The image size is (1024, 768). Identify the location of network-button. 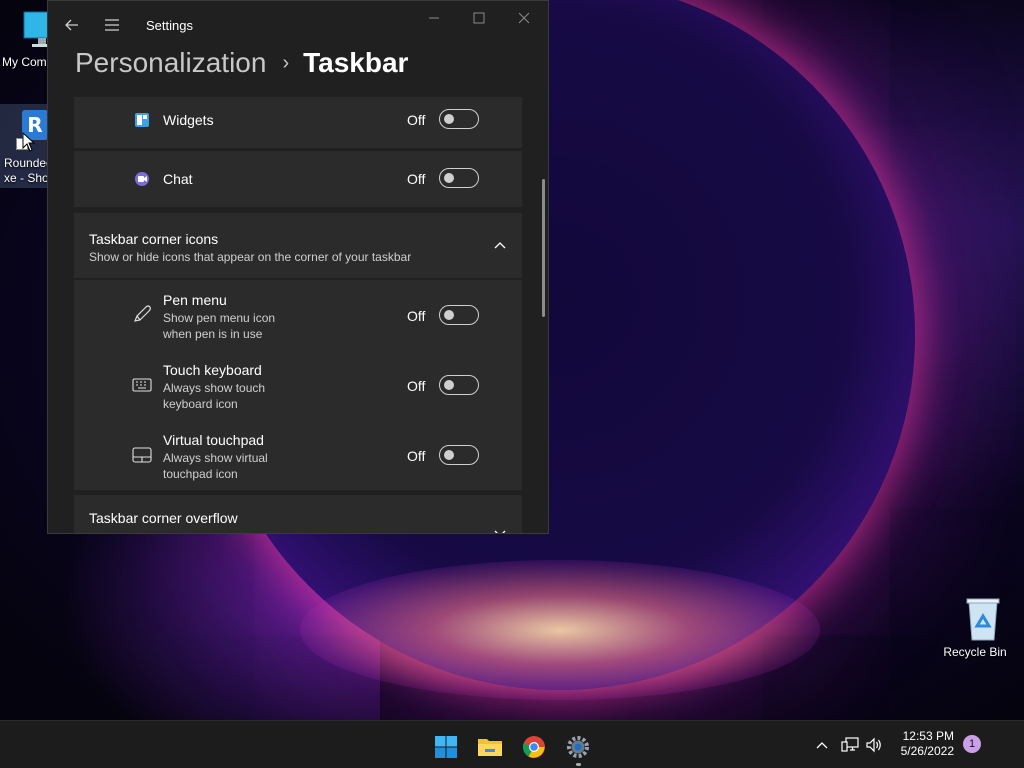
(850, 745).